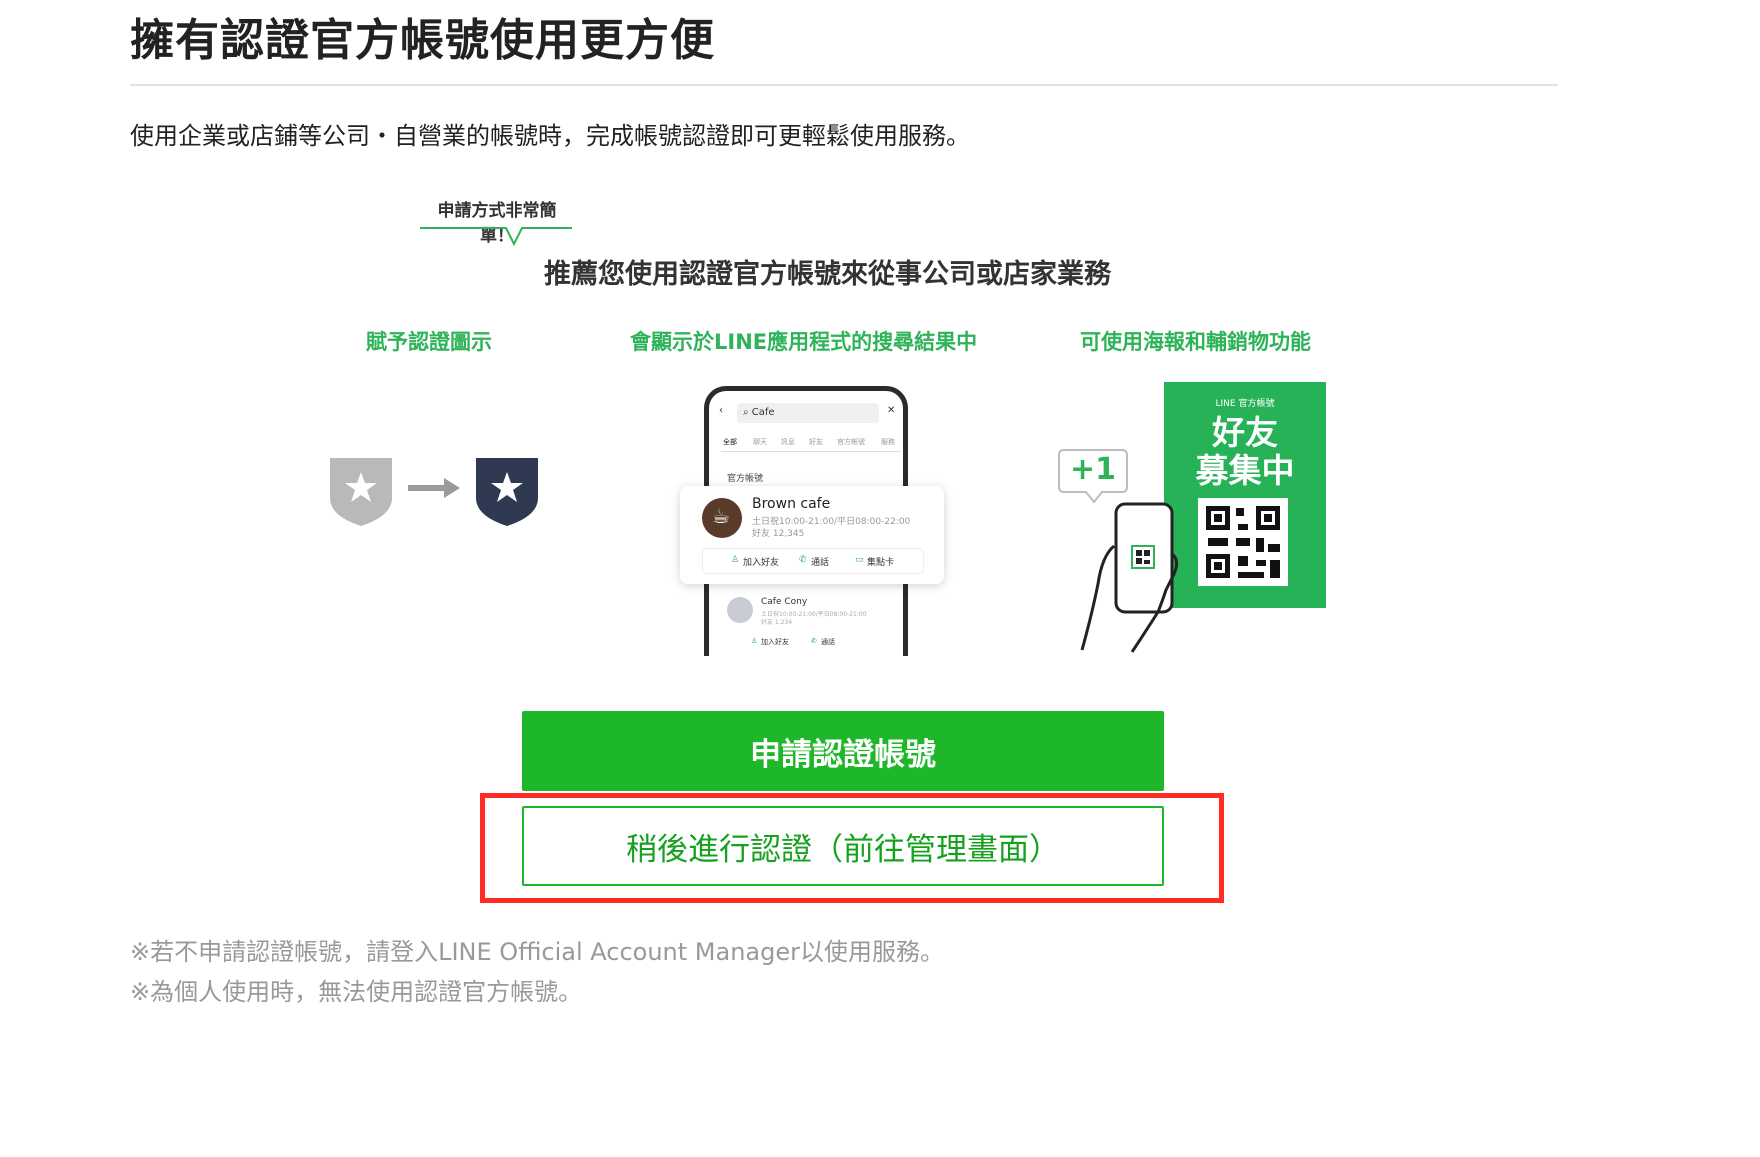 This screenshot has width=1760, height=1157. I want to click on poster-line-1: 好友, so click(1245, 432).